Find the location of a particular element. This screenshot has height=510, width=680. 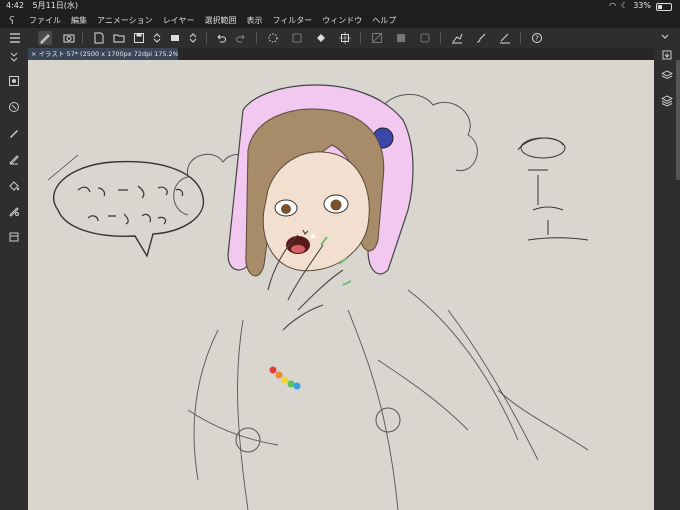

chevron-updown-icon is located at coordinates (157, 38).